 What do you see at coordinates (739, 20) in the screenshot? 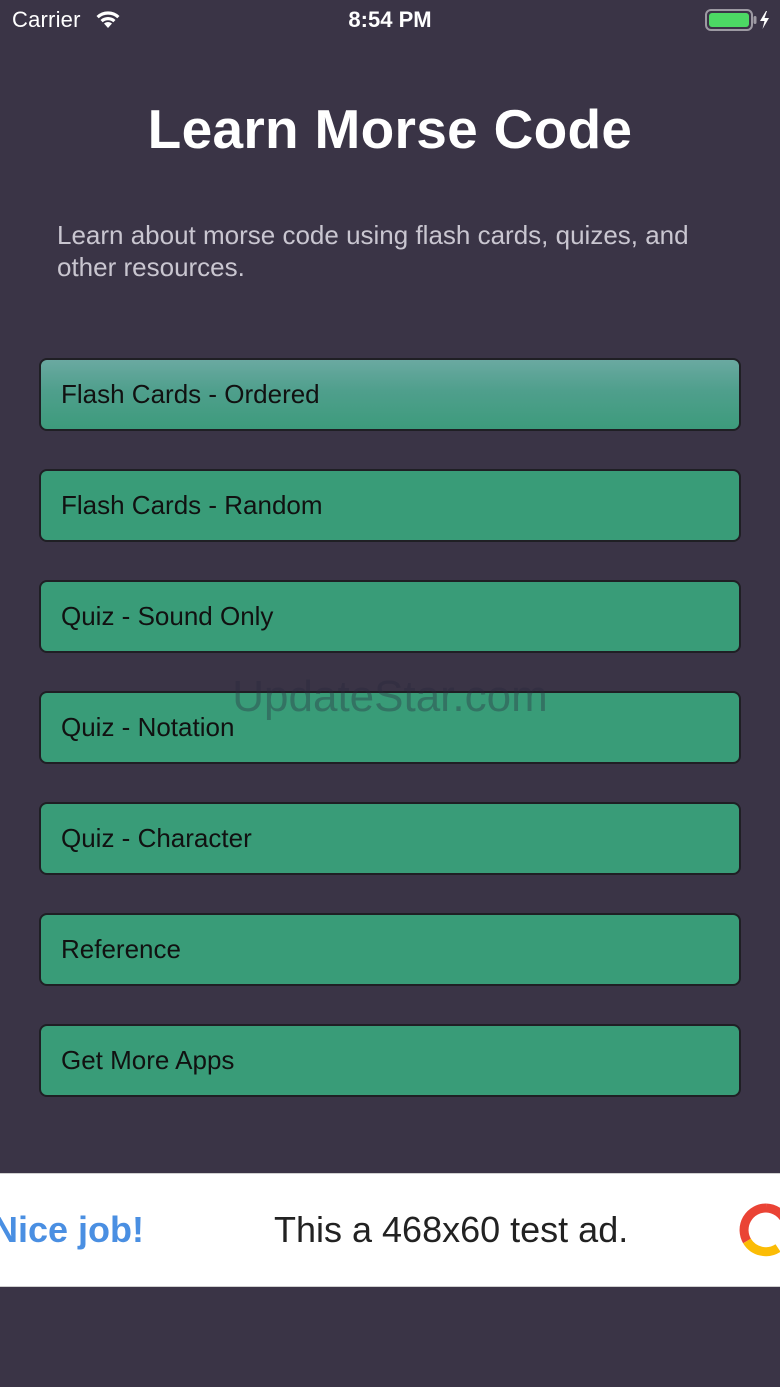
I see `battery-icon` at bounding box center [739, 20].